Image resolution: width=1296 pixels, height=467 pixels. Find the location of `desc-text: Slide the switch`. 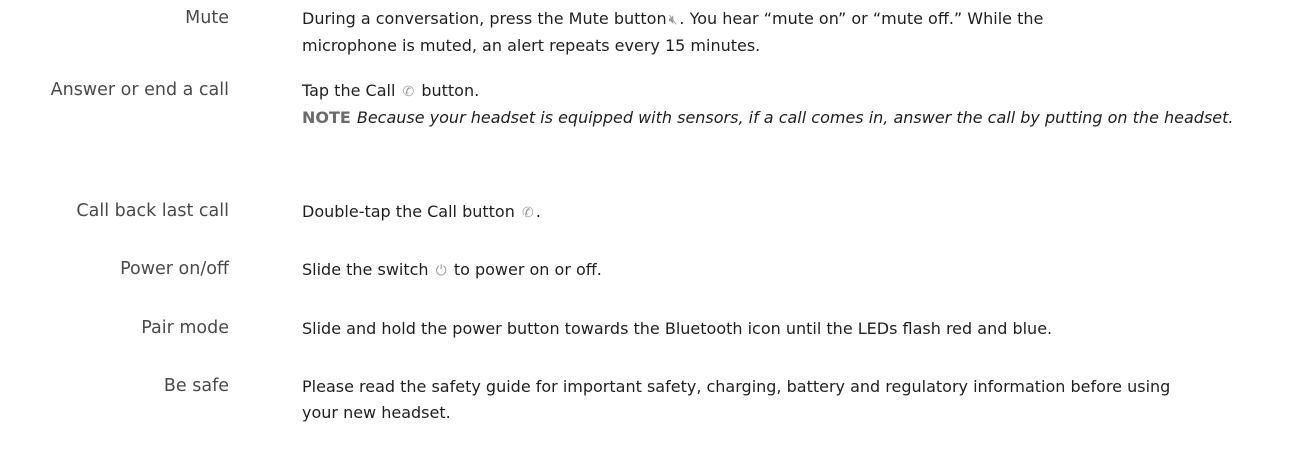

desc-text: Slide the switch is located at coordinates (365, 269).